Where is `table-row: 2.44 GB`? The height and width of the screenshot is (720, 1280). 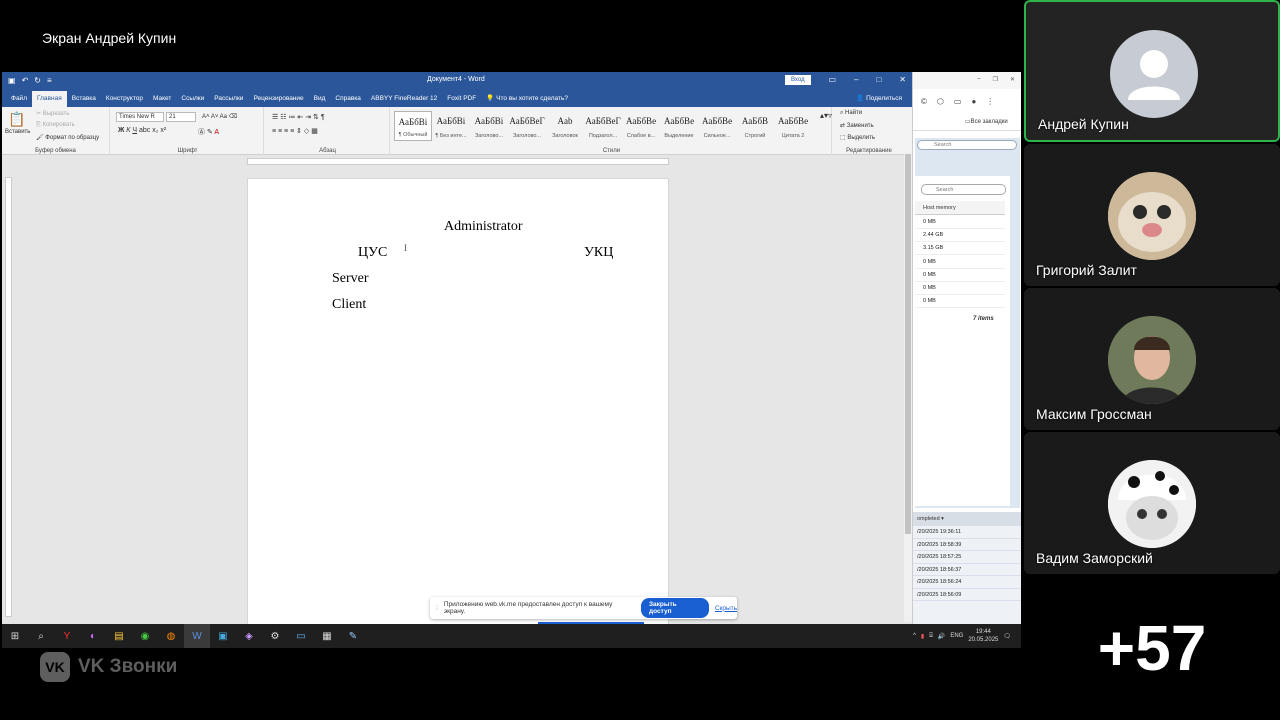
table-row: 2.44 GB is located at coordinates (960, 236).